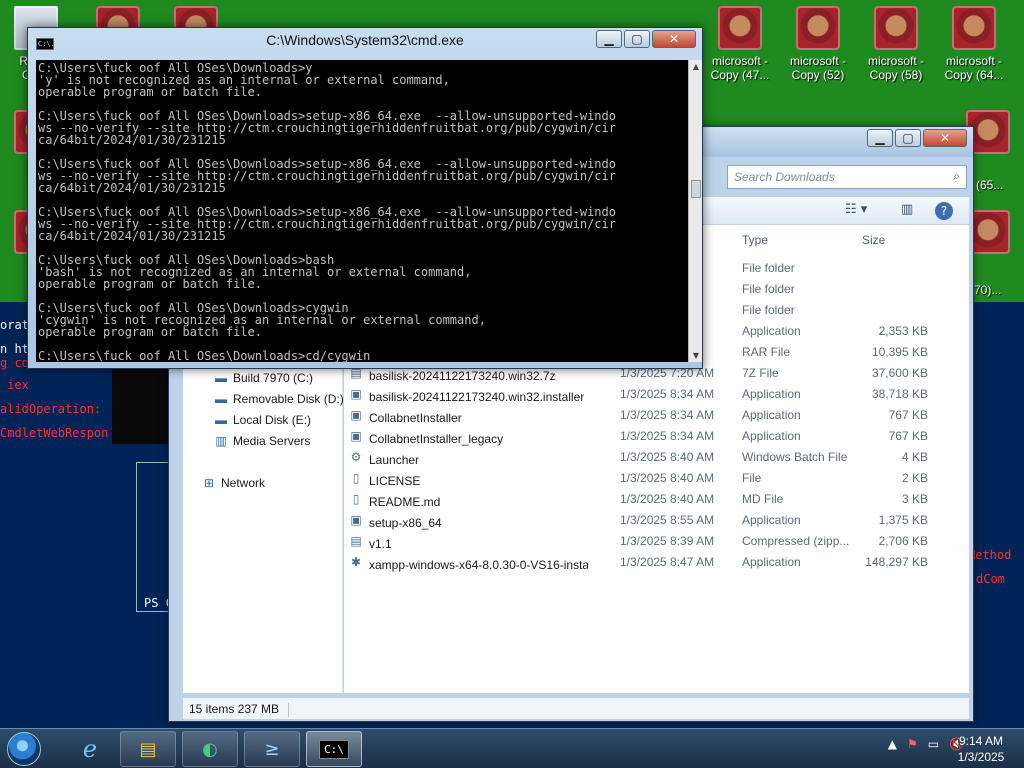 The image size is (1024, 768). Describe the element at coordinates (914, 478) in the screenshot. I see `file-size: 2 KB` at that location.